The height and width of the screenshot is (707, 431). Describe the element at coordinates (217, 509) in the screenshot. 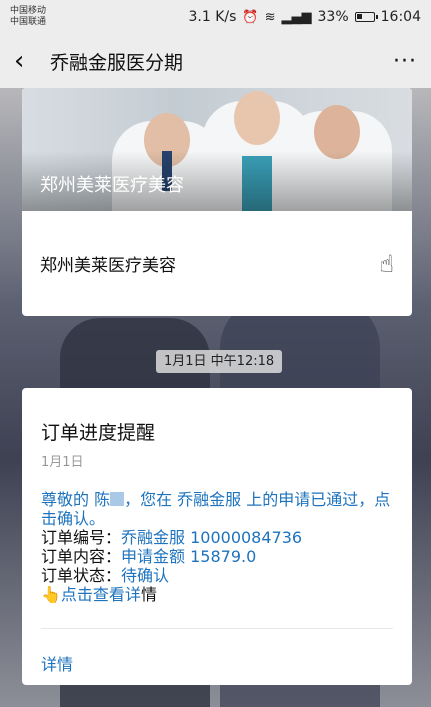

I see `greeting-line: 尊敬的 陈，您在 乔融金服 上的申请已通过，点击确认。` at that location.